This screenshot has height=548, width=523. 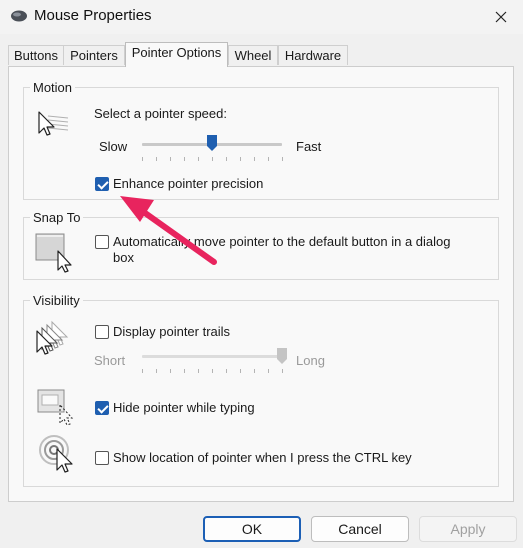 I want to click on pointer-speed-label: Select a pointer speed:, so click(x=160, y=113).